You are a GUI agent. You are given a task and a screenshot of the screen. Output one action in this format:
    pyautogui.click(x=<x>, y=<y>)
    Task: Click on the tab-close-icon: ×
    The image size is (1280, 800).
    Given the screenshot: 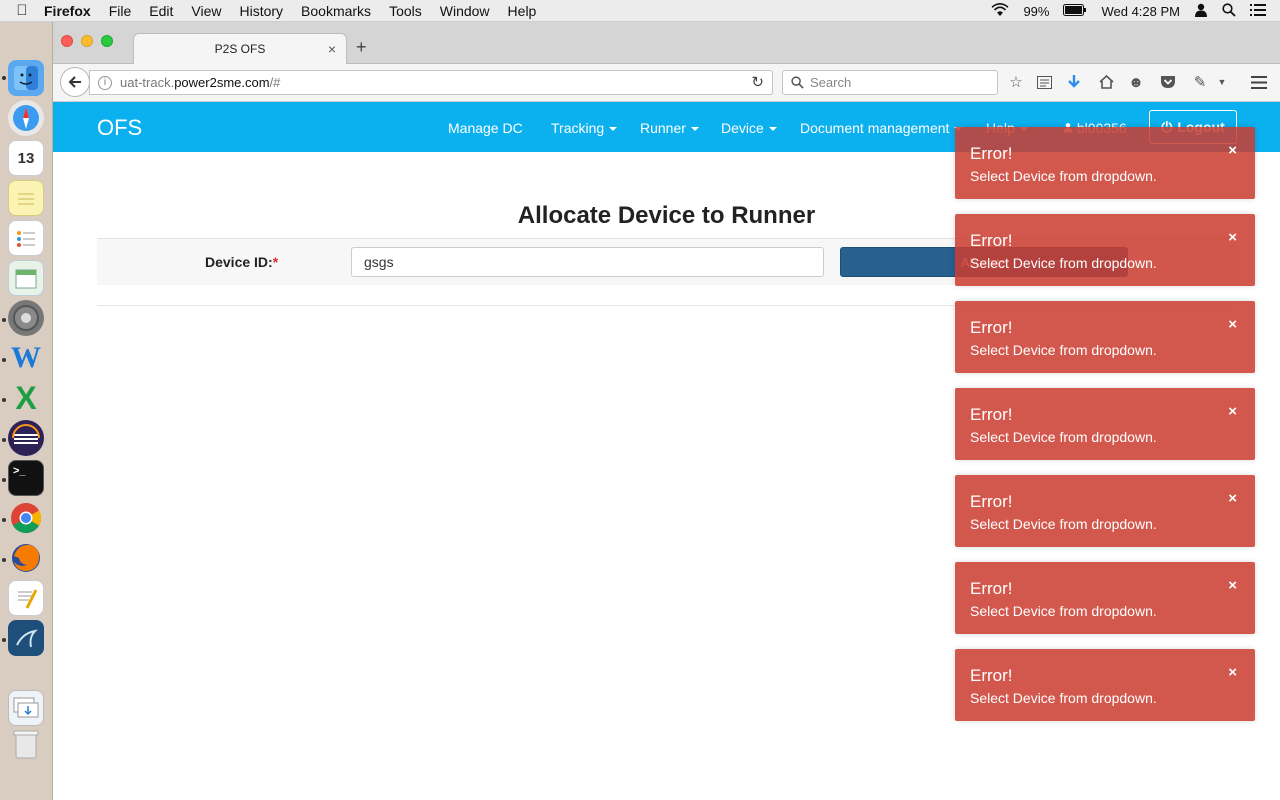 What is the action you would take?
    pyautogui.click(x=332, y=49)
    